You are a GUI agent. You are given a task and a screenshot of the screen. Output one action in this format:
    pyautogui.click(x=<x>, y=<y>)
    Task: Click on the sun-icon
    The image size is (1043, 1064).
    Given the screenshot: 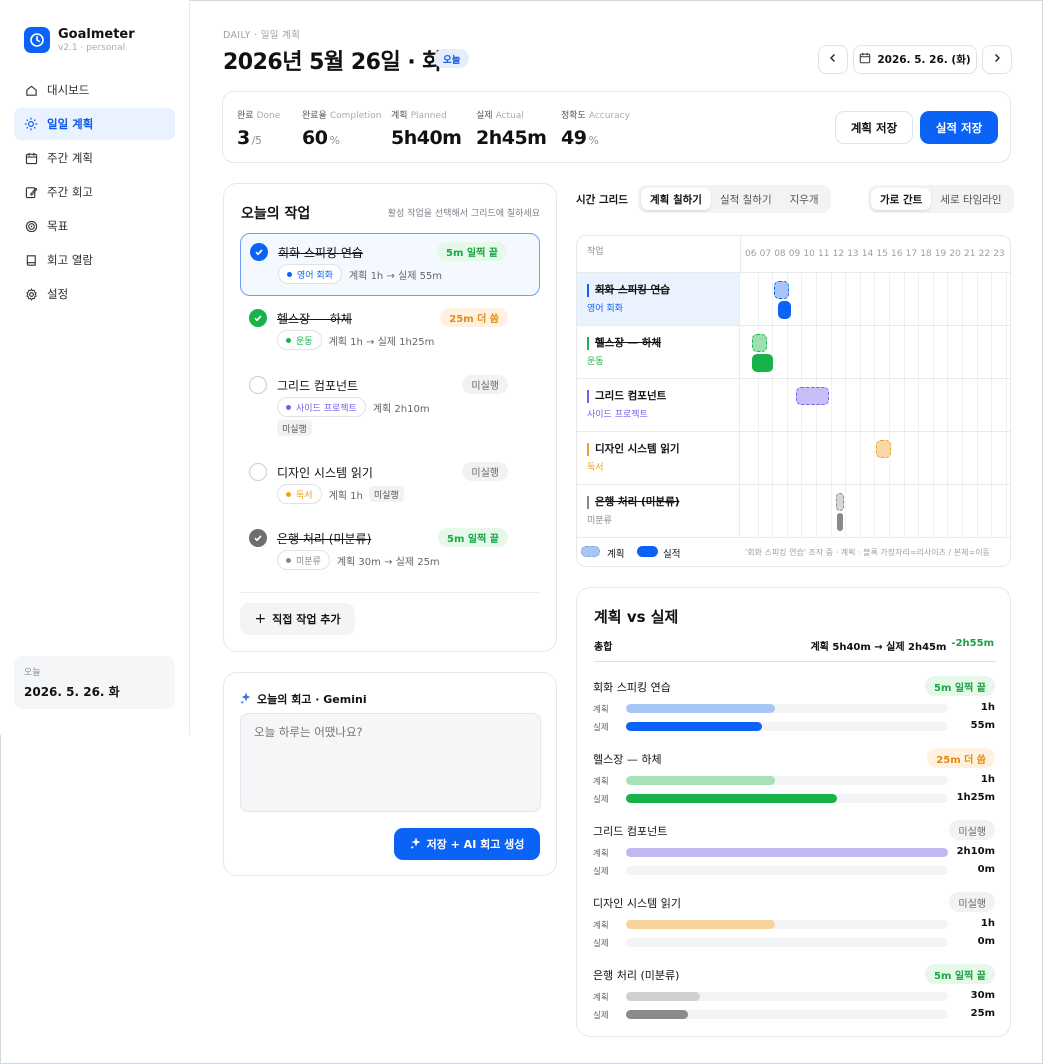 What is the action you would take?
    pyautogui.click(x=31, y=124)
    